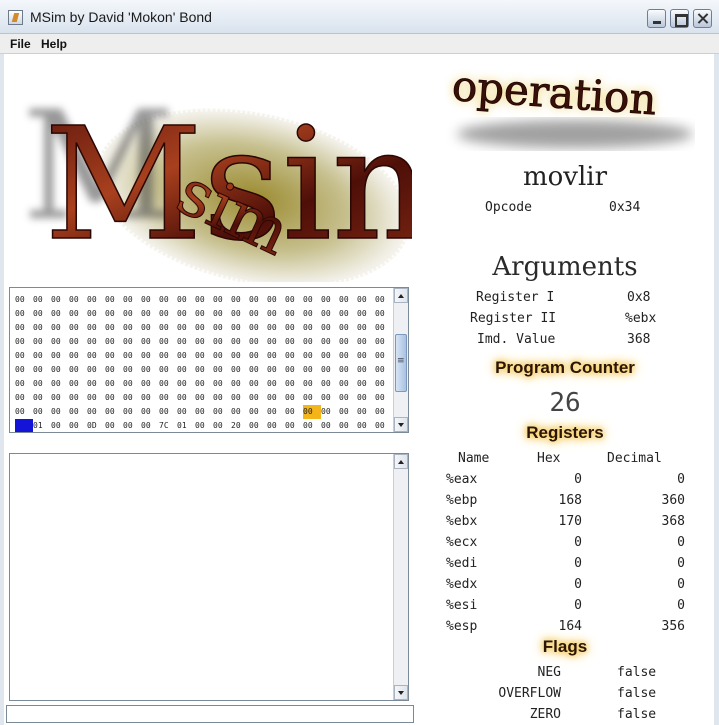 The height and width of the screenshot is (725, 719). Describe the element at coordinates (400, 577) in the screenshot. I see `output-scrollbar` at that location.